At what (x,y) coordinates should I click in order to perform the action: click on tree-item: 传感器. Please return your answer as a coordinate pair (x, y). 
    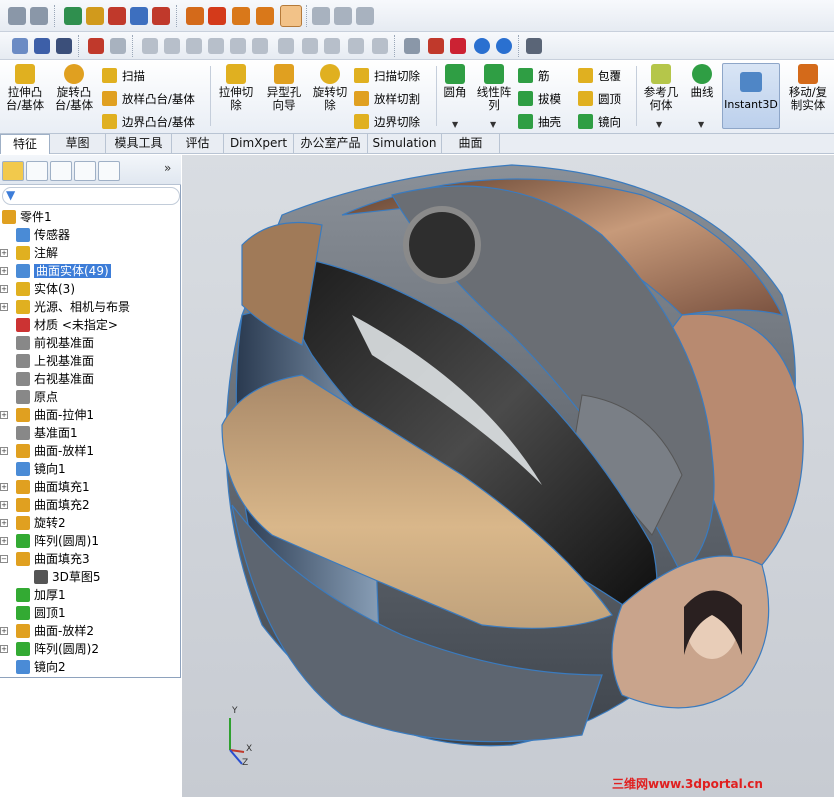
    Looking at the image, I should click on (43, 235).